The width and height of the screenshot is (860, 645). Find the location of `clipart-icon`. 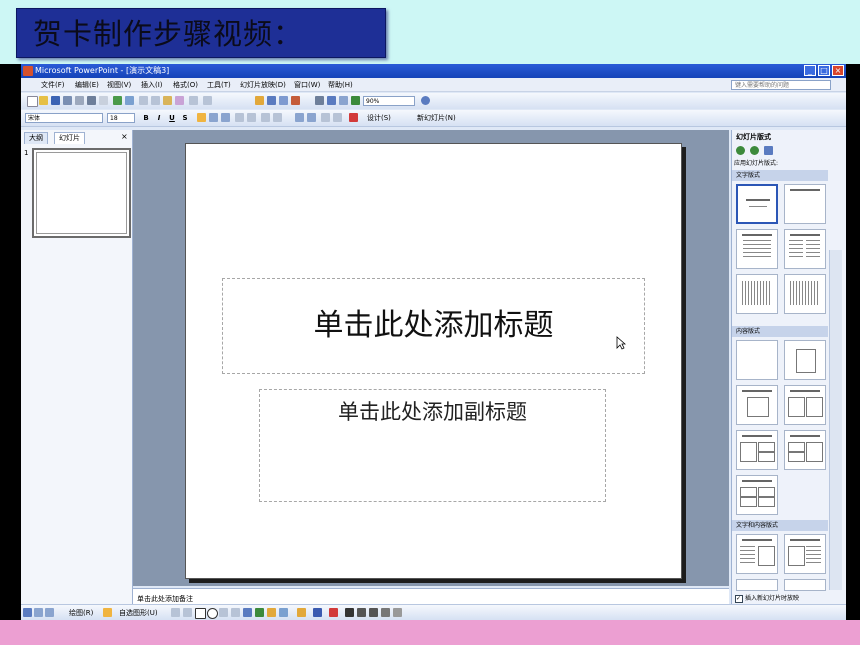

clipart-icon is located at coordinates (271, 612).